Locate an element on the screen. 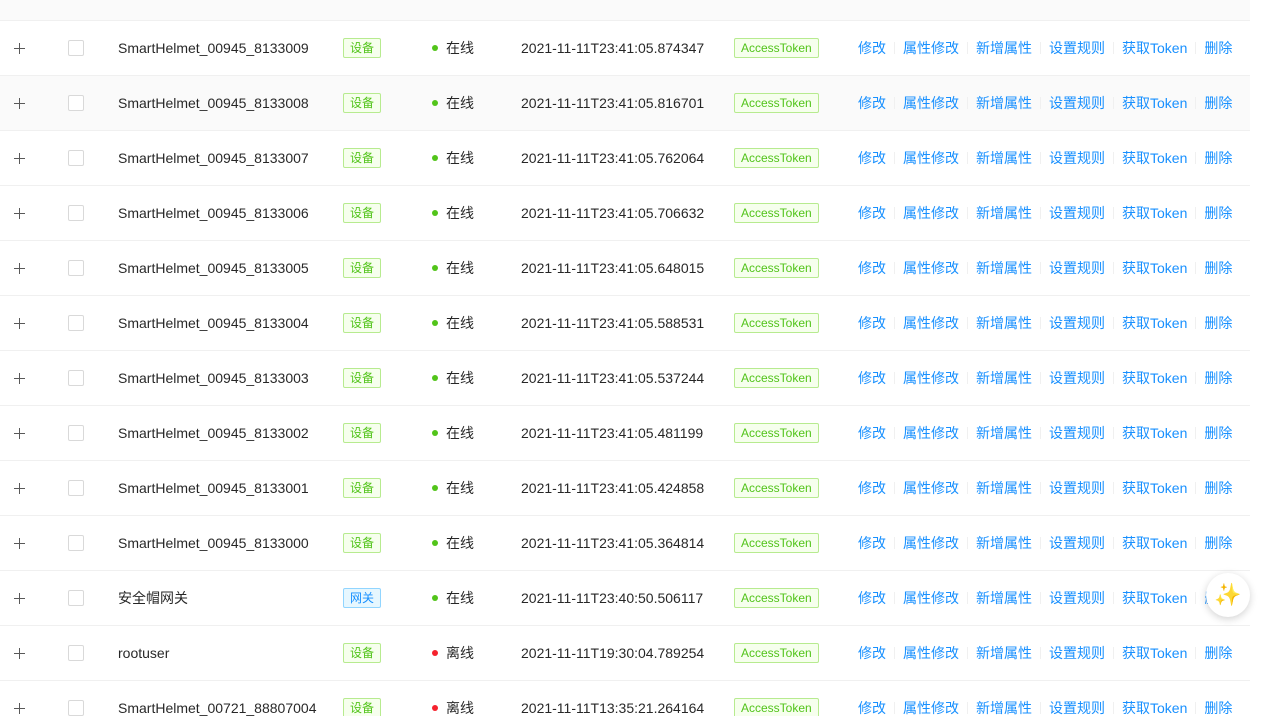 This screenshot has width=1271, height=716. magic-wand-button: ✨ is located at coordinates (1228, 595).